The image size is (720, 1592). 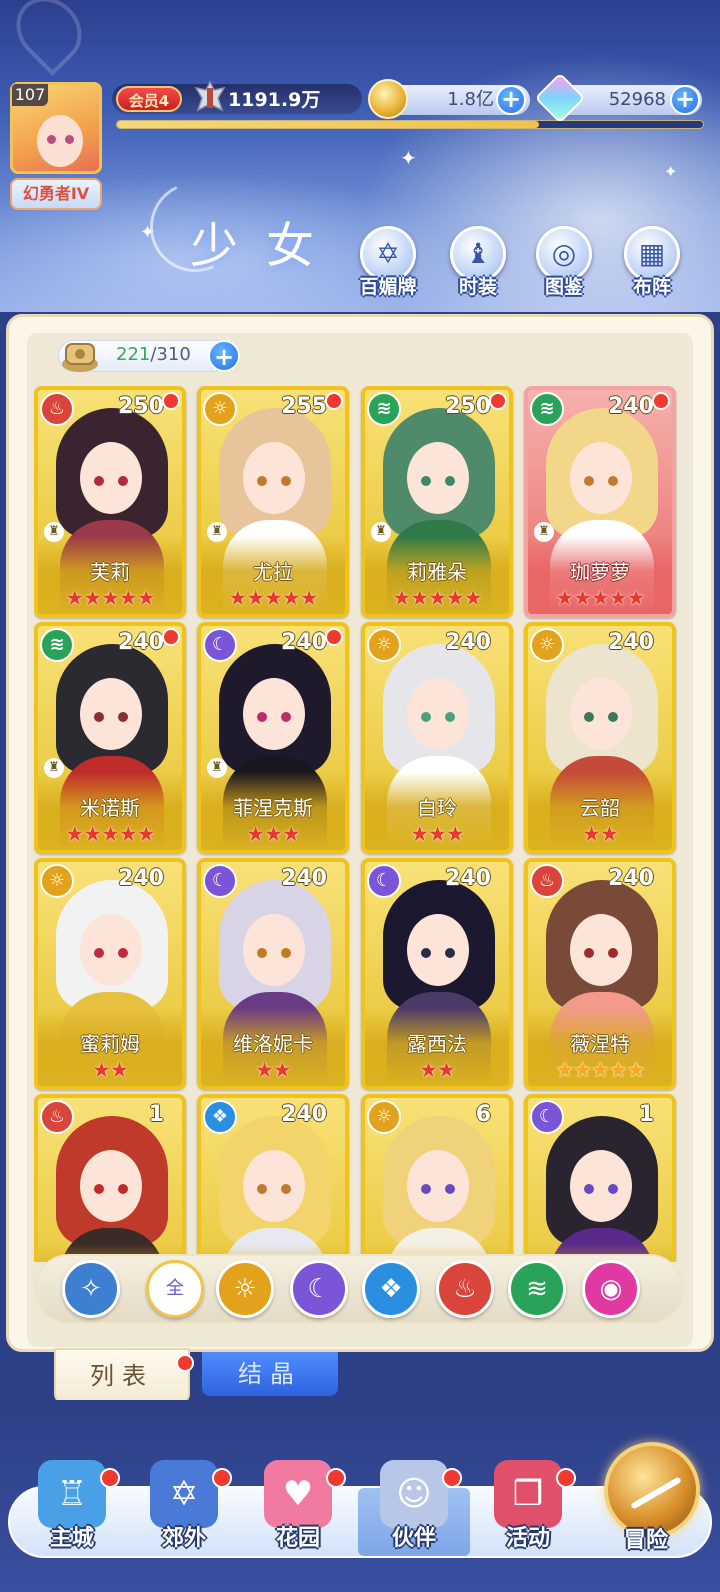 I want to click on nav-compass: 冒险, so click(x=646, y=1509).